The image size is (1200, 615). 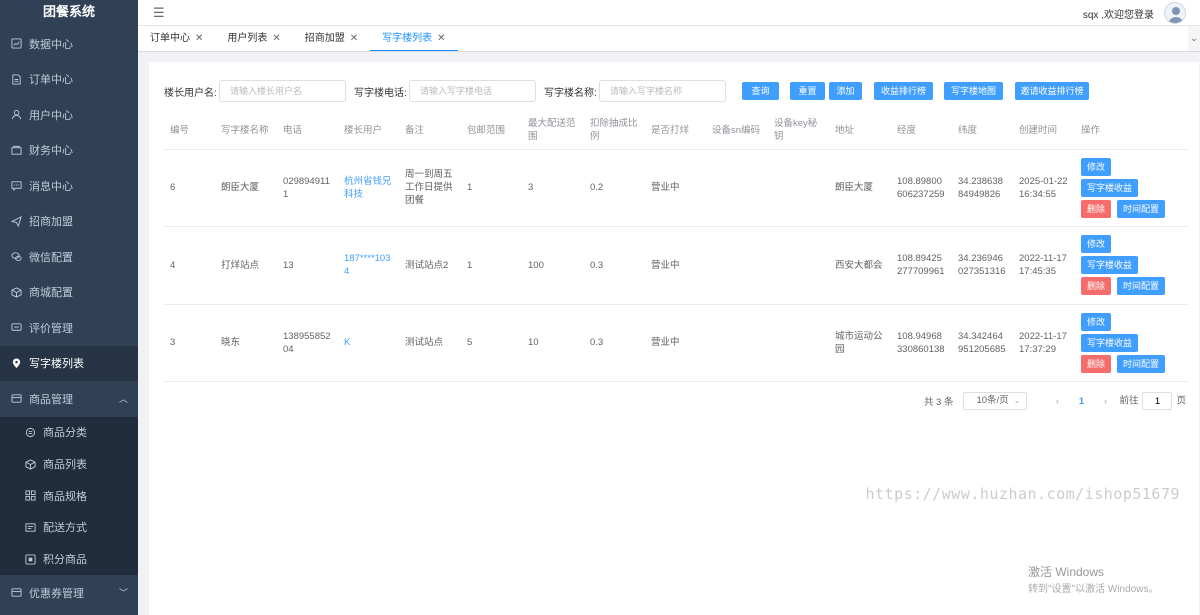 What do you see at coordinates (51, 399) in the screenshot?
I see `sidebar-item-label: 商品管理` at bounding box center [51, 399].